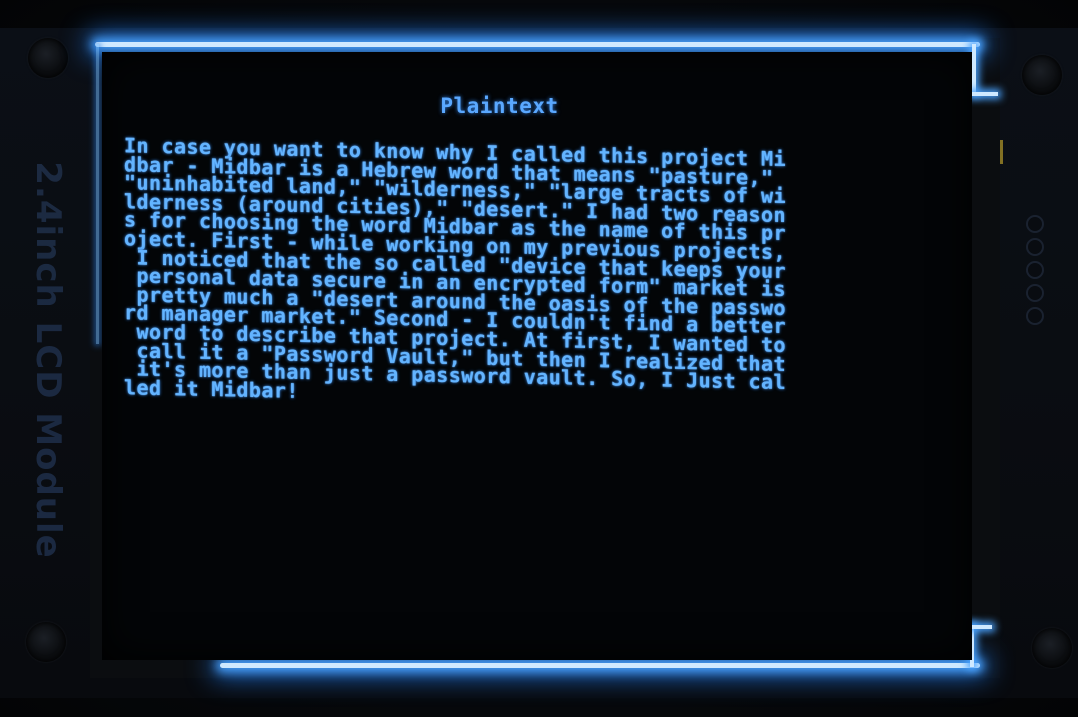  I want to click on mounting-hole-bottom-left, so click(46, 642).